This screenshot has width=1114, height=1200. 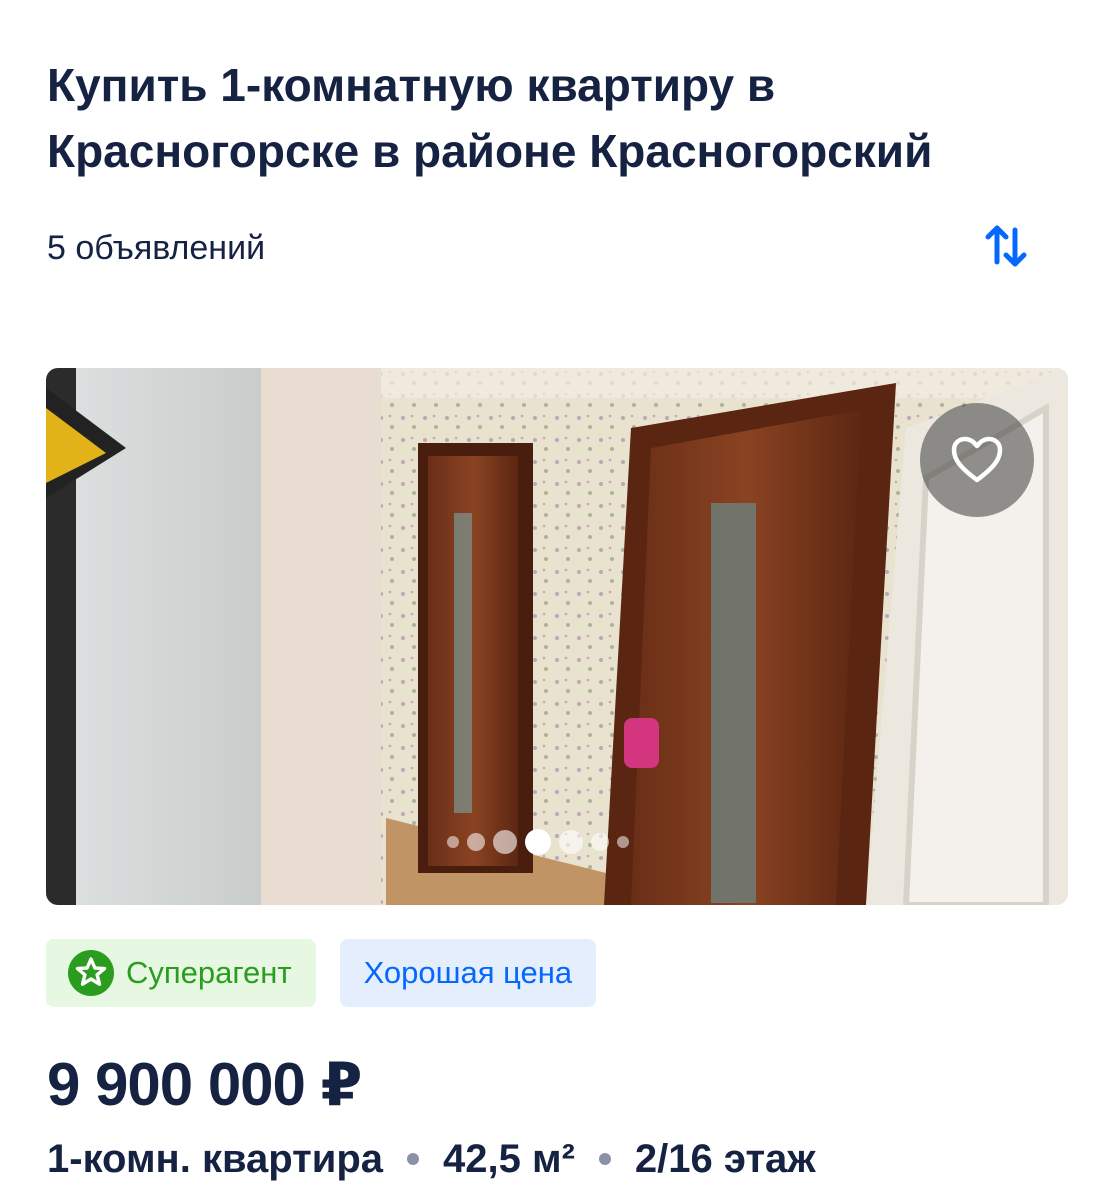 I want to click on good-price-badge: Хорошая цена, so click(x=468, y=973).